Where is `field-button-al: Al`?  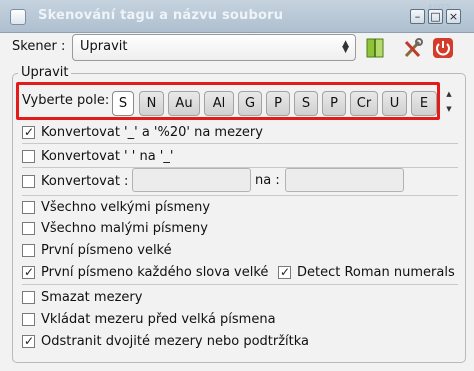
field-button-al: Al is located at coordinates (219, 103).